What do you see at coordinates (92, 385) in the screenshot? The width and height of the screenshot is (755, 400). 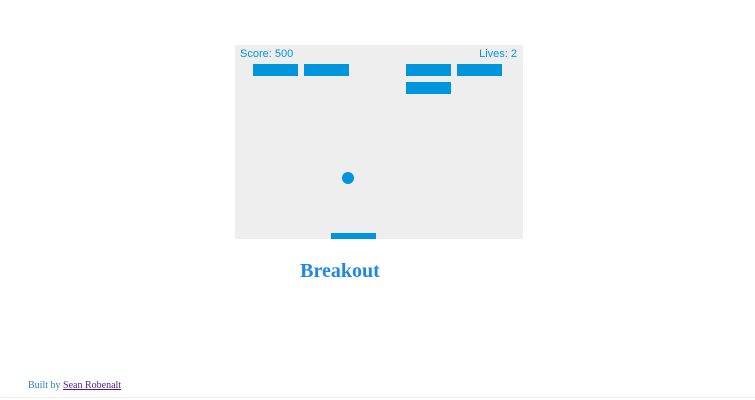 I see `author-link: Sean Robenalt` at bounding box center [92, 385].